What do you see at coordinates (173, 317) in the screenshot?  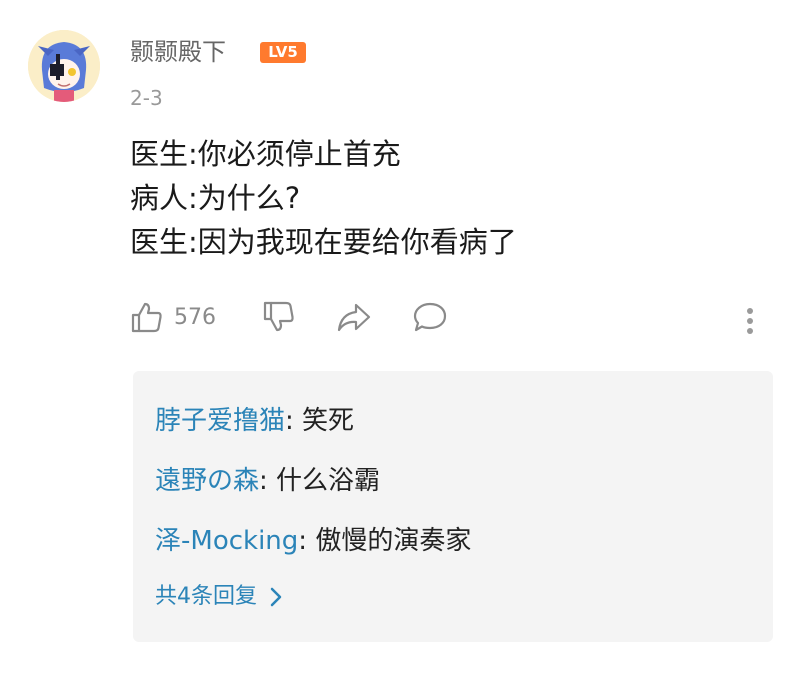 I see `like-button: 576` at bounding box center [173, 317].